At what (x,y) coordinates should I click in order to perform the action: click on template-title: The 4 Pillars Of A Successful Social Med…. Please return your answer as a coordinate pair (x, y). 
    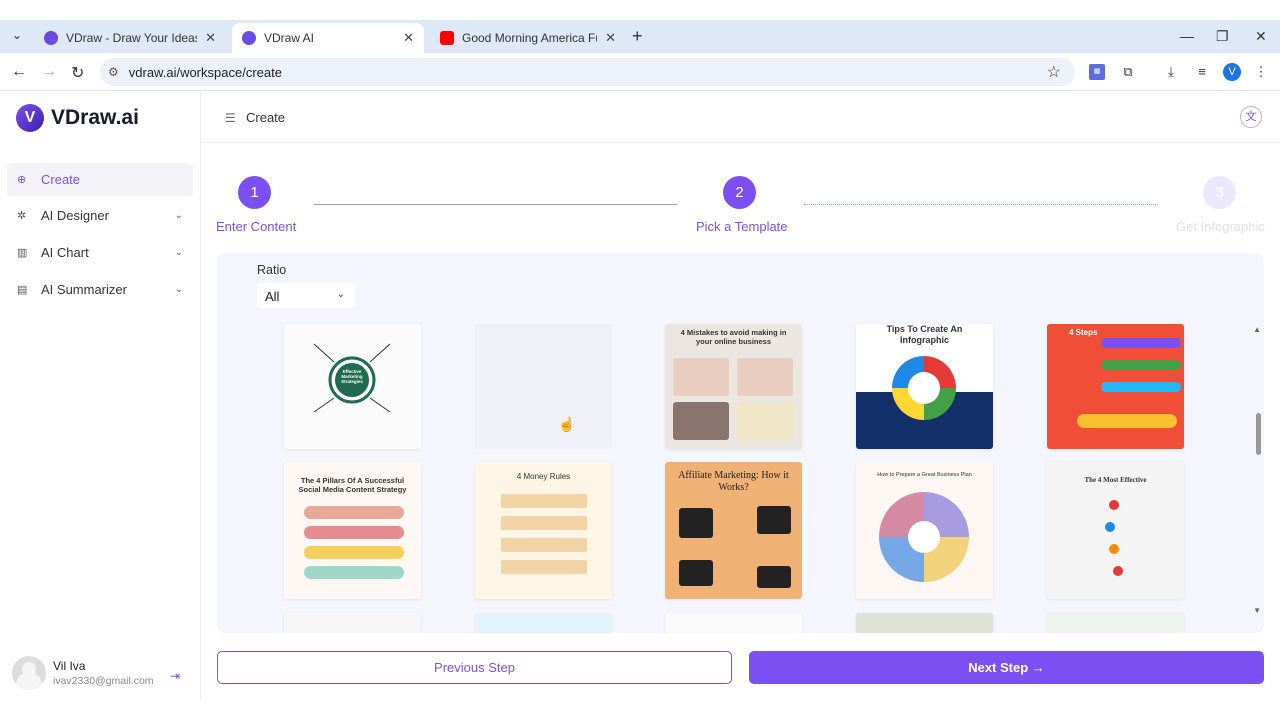
    Looking at the image, I should click on (352, 485).